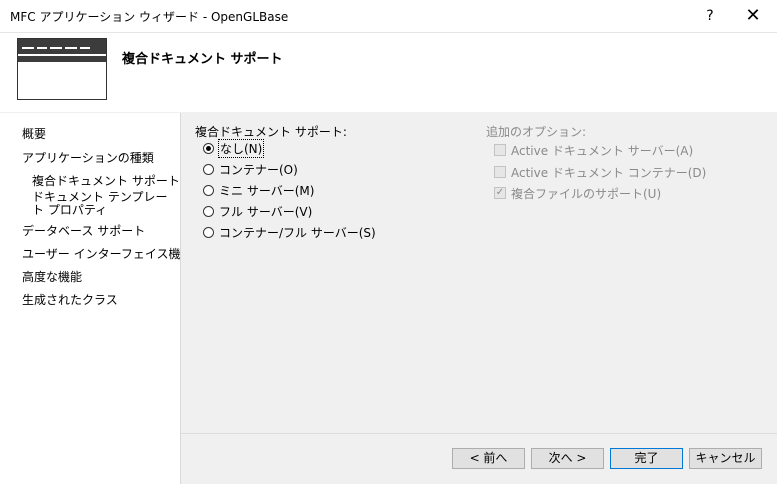 The image size is (777, 484). I want to click on radio-mini-server: ミニ サーバー(M), so click(258, 190).